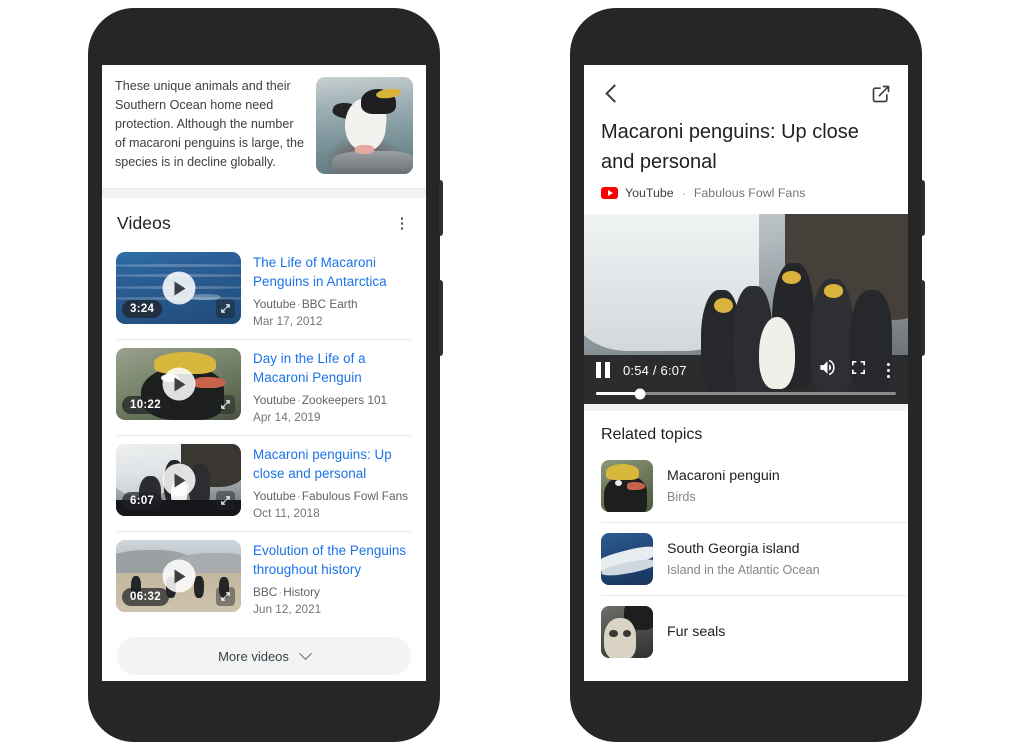  Describe the element at coordinates (779, 486) in the screenshot. I see `related-topic-text: Macaroni penguin Birds` at that location.